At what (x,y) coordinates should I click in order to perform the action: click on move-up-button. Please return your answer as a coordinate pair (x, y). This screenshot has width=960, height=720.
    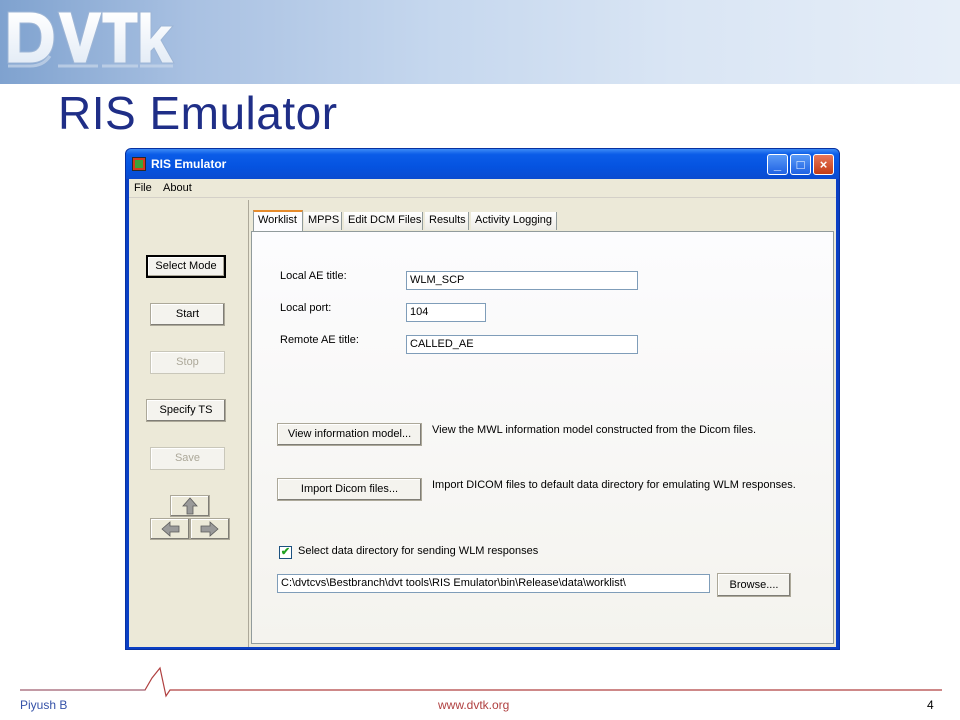
    Looking at the image, I should click on (190, 506).